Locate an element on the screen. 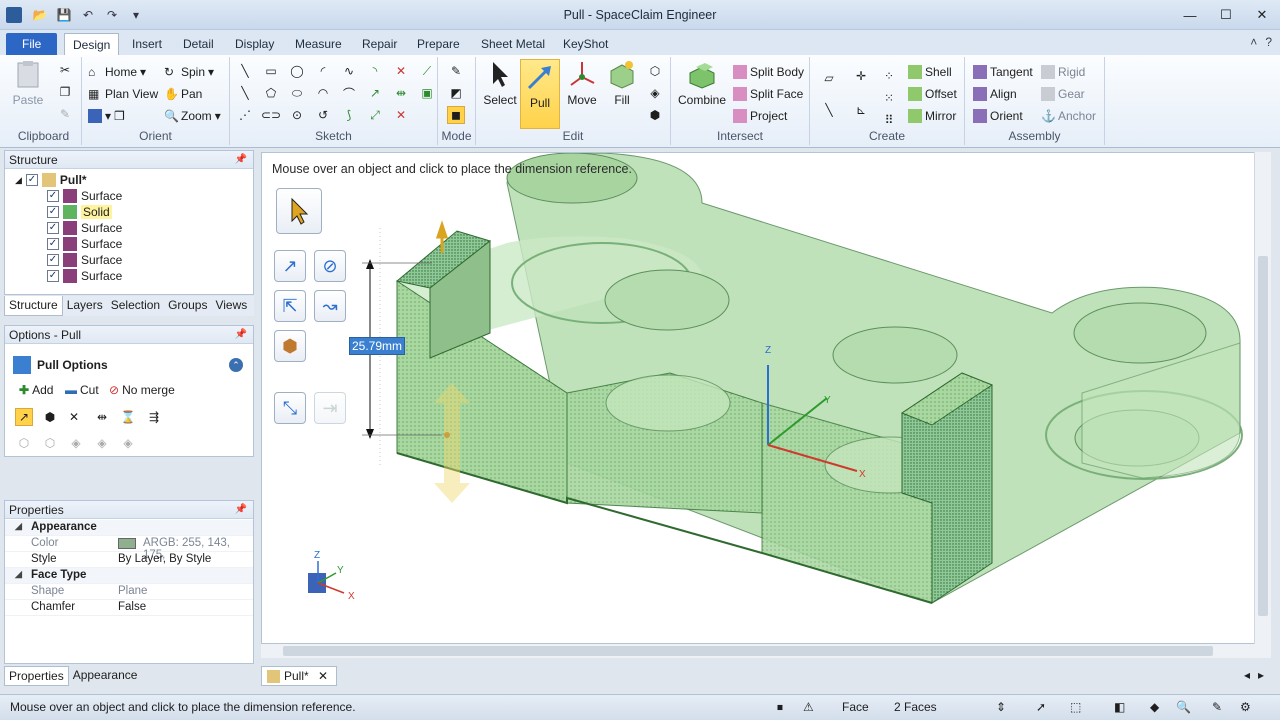  dimension-input: 25.79mm is located at coordinates (377, 346).